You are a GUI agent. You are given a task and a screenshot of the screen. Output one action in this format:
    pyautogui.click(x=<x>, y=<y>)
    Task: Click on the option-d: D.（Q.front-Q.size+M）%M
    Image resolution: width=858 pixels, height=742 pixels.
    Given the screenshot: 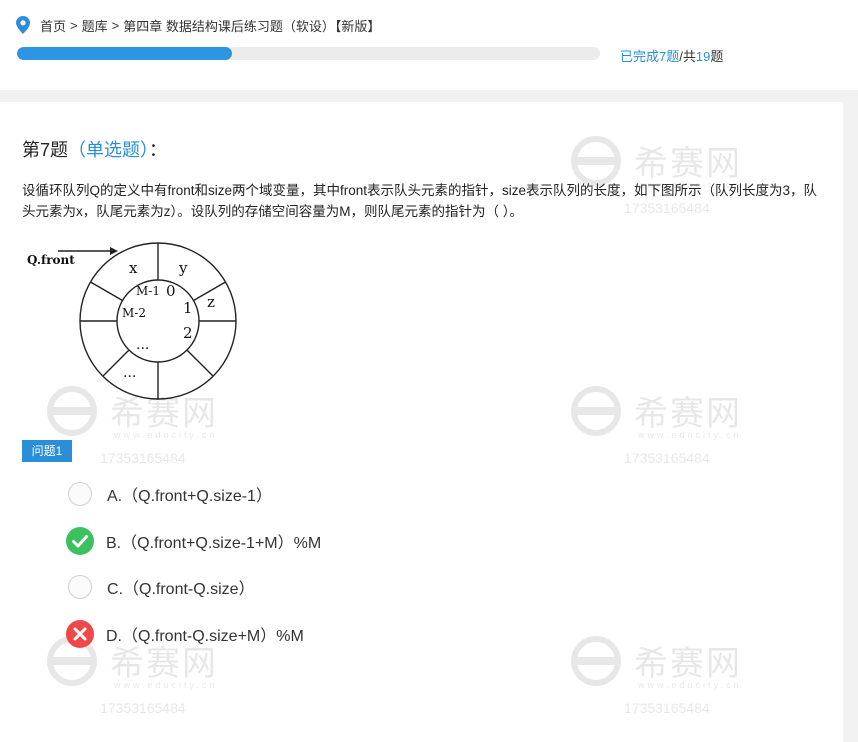 What is the action you would take?
    pyautogui.click(x=185, y=634)
    